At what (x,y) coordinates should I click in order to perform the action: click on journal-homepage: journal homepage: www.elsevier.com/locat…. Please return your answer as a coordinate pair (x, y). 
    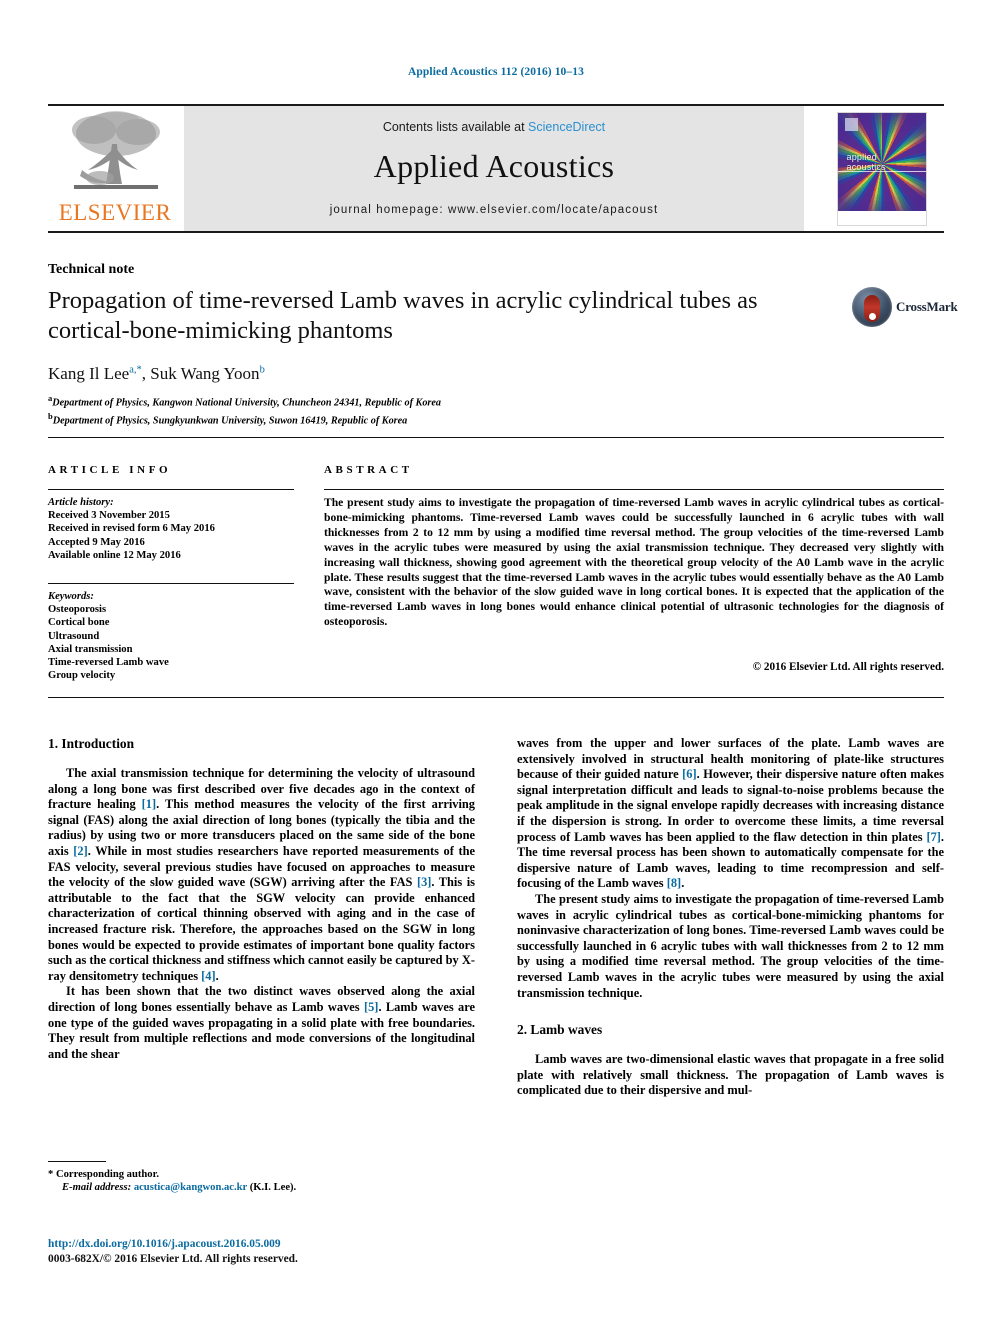
    Looking at the image, I should click on (494, 210).